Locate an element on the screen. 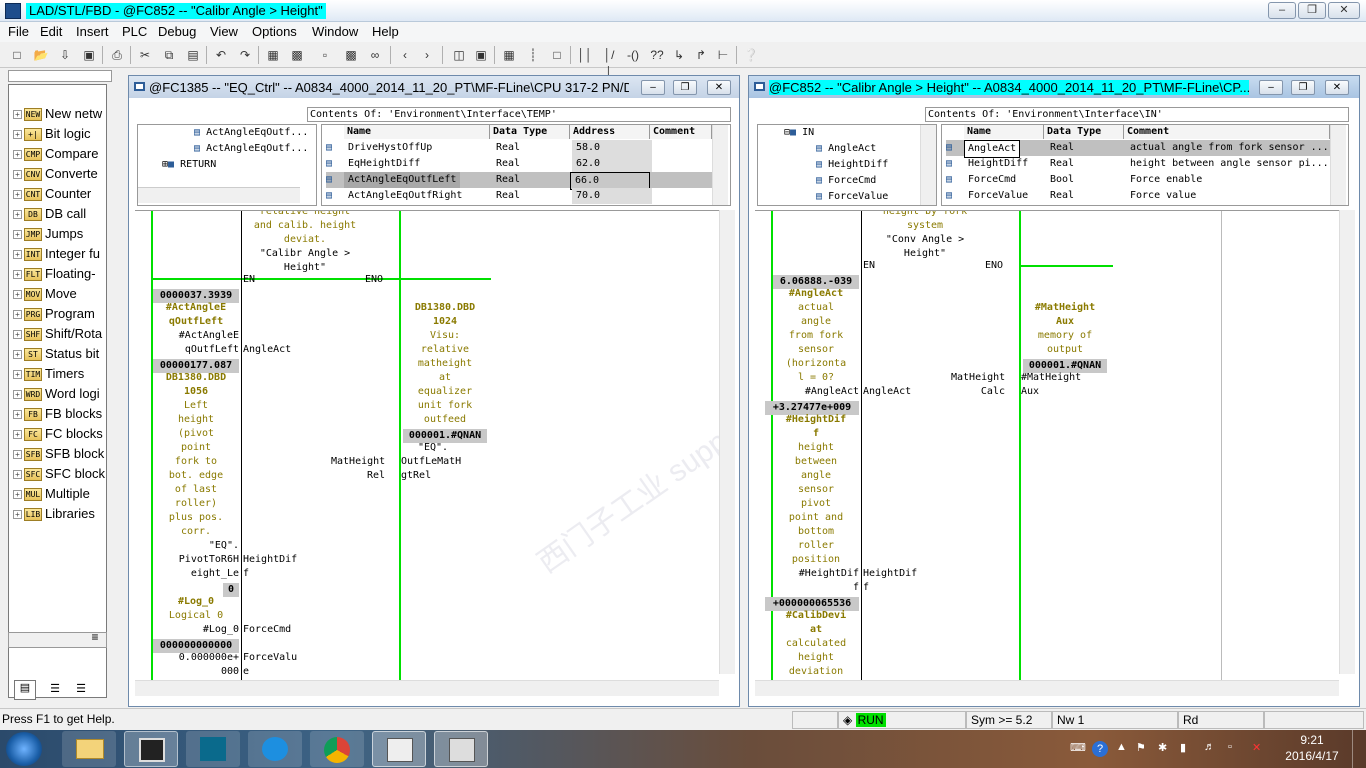 This screenshot has height=768, width=1366. tree-item-18: + SFC SFC block is located at coordinates (59, 474).